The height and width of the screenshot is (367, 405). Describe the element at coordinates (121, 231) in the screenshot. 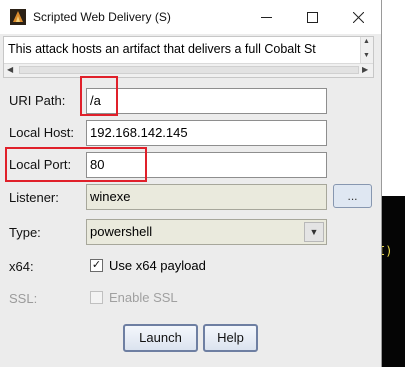

I see `type-selected-value: powershell` at that location.